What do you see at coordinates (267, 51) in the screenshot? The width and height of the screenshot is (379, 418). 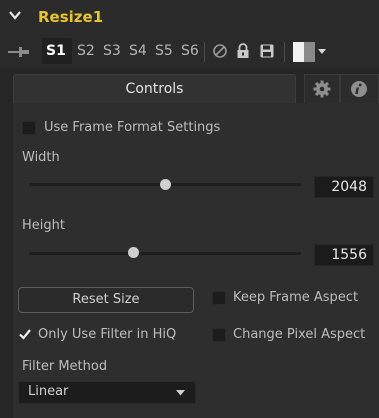 I see `save-icon` at bounding box center [267, 51].